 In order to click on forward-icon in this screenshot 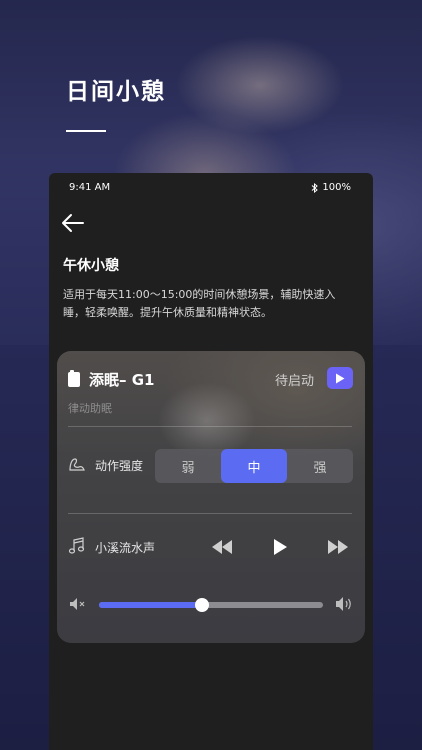, I will do `click(338, 547)`.